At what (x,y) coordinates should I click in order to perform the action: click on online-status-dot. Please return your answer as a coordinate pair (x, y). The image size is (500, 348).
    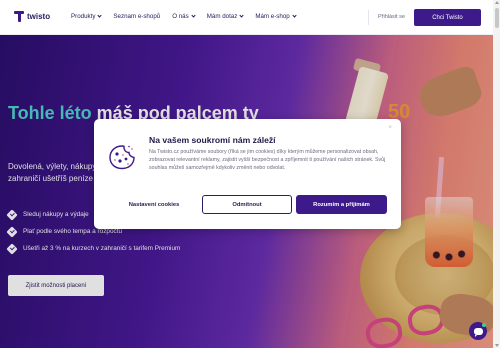
    Looking at the image, I should click on (484, 325).